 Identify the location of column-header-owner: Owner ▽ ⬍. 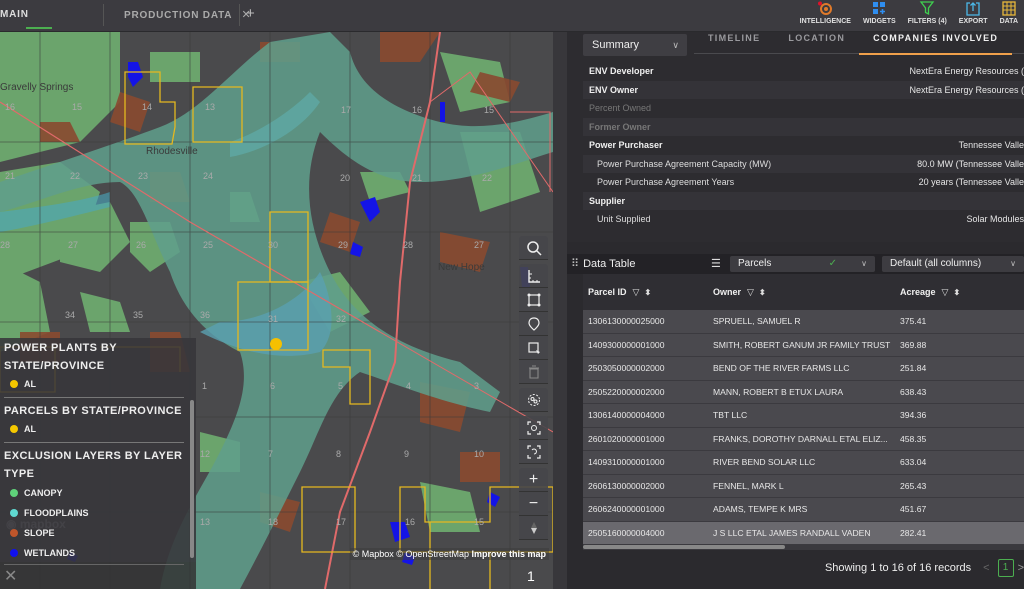
(806, 292).